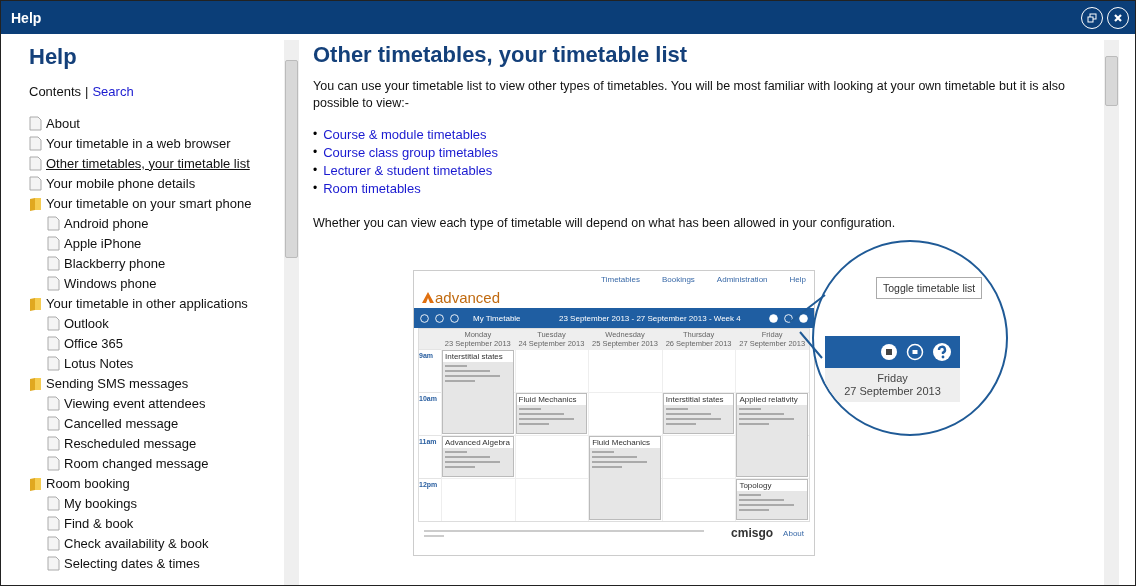 This screenshot has width=1136, height=586. What do you see at coordinates (55, 91) in the screenshot?
I see `contents-label: Contents` at bounding box center [55, 91].